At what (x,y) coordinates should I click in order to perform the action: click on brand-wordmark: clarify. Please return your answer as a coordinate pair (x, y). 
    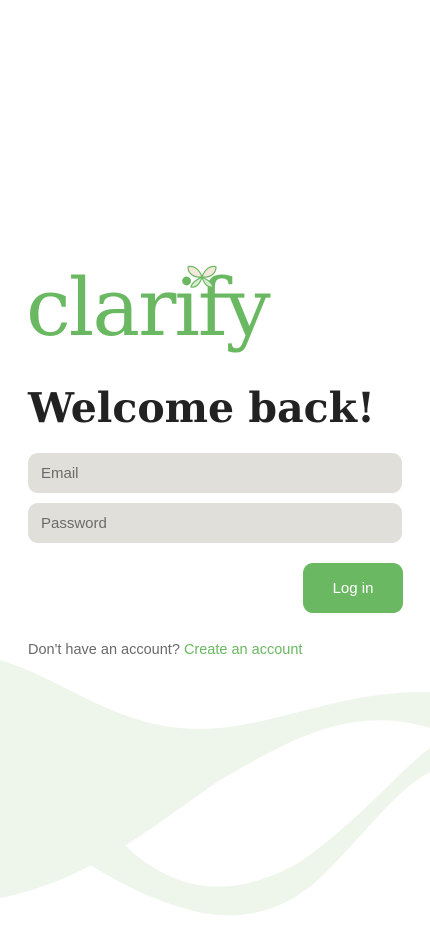
    Looking at the image, I should click on (148, 307).